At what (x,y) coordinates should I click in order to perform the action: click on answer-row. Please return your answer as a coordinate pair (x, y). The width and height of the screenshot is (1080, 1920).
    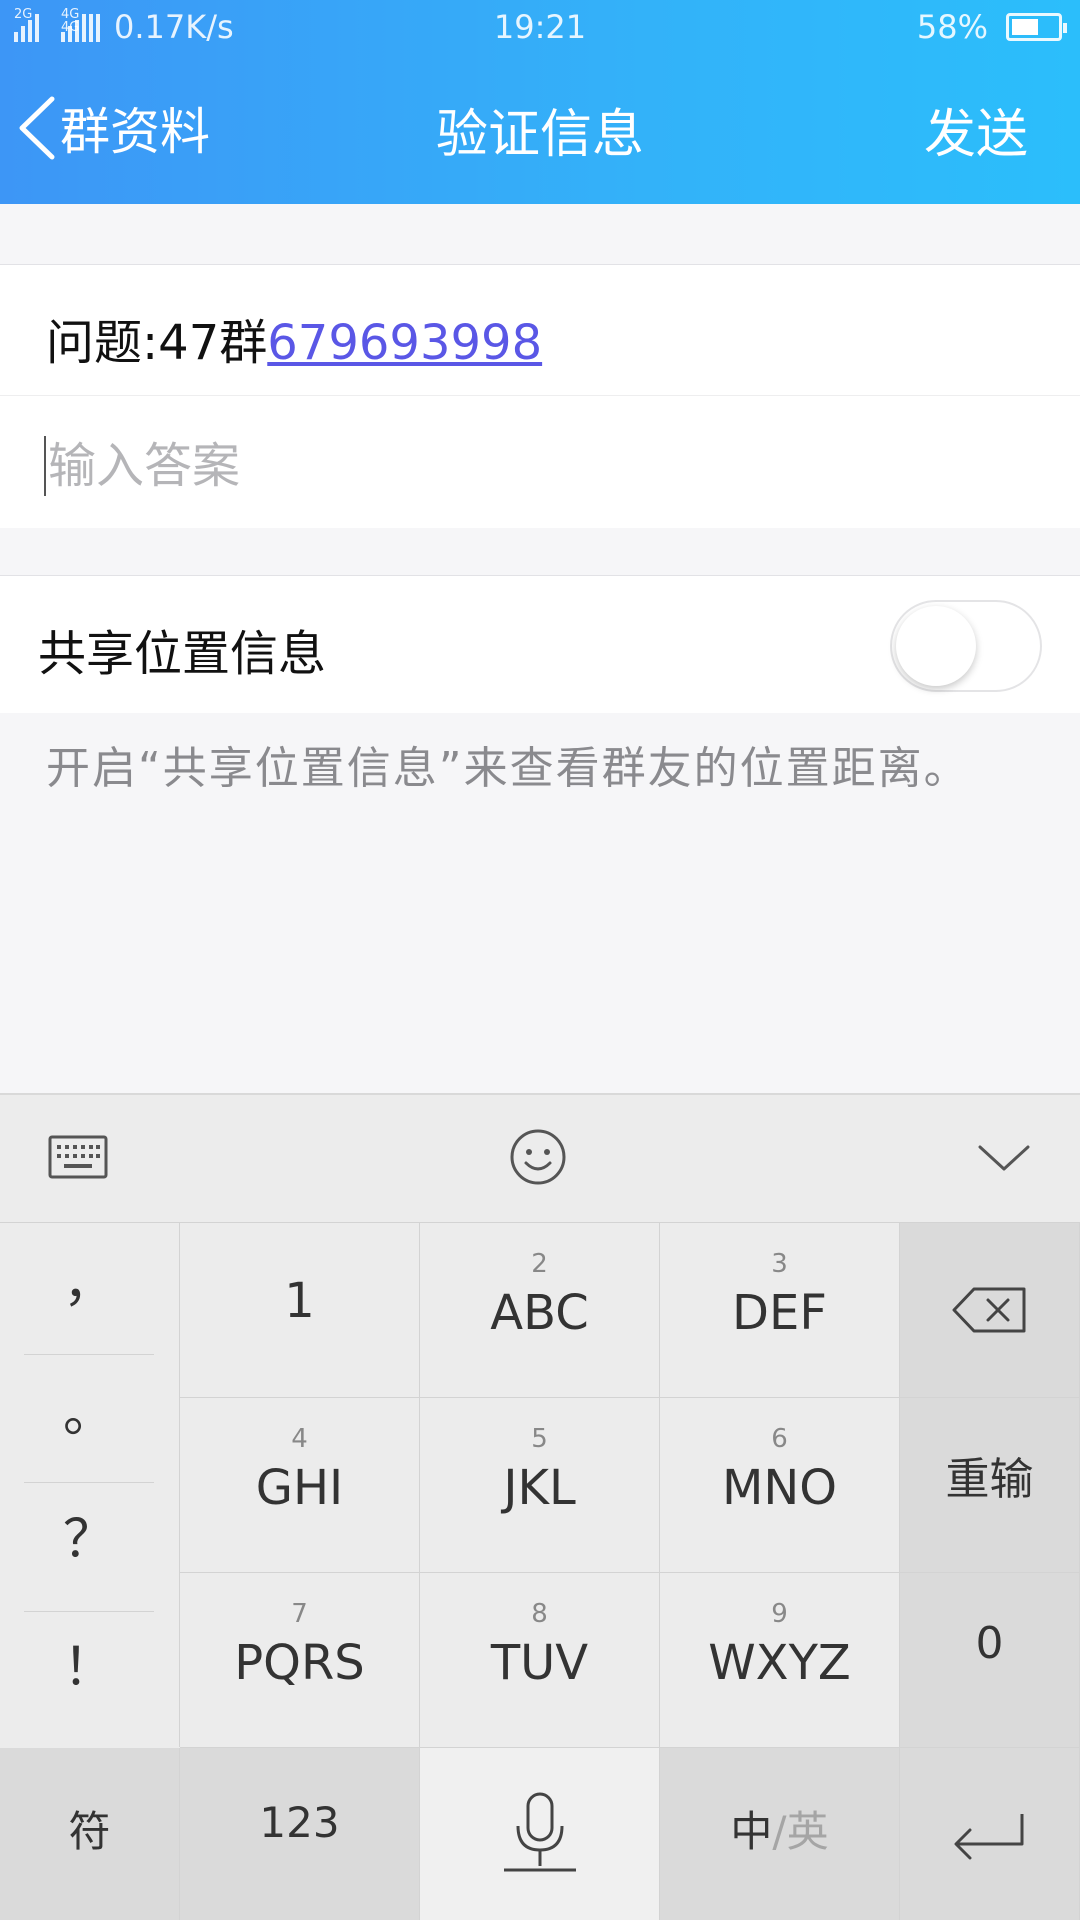
    Looking at the image, I should click on (540, 462).